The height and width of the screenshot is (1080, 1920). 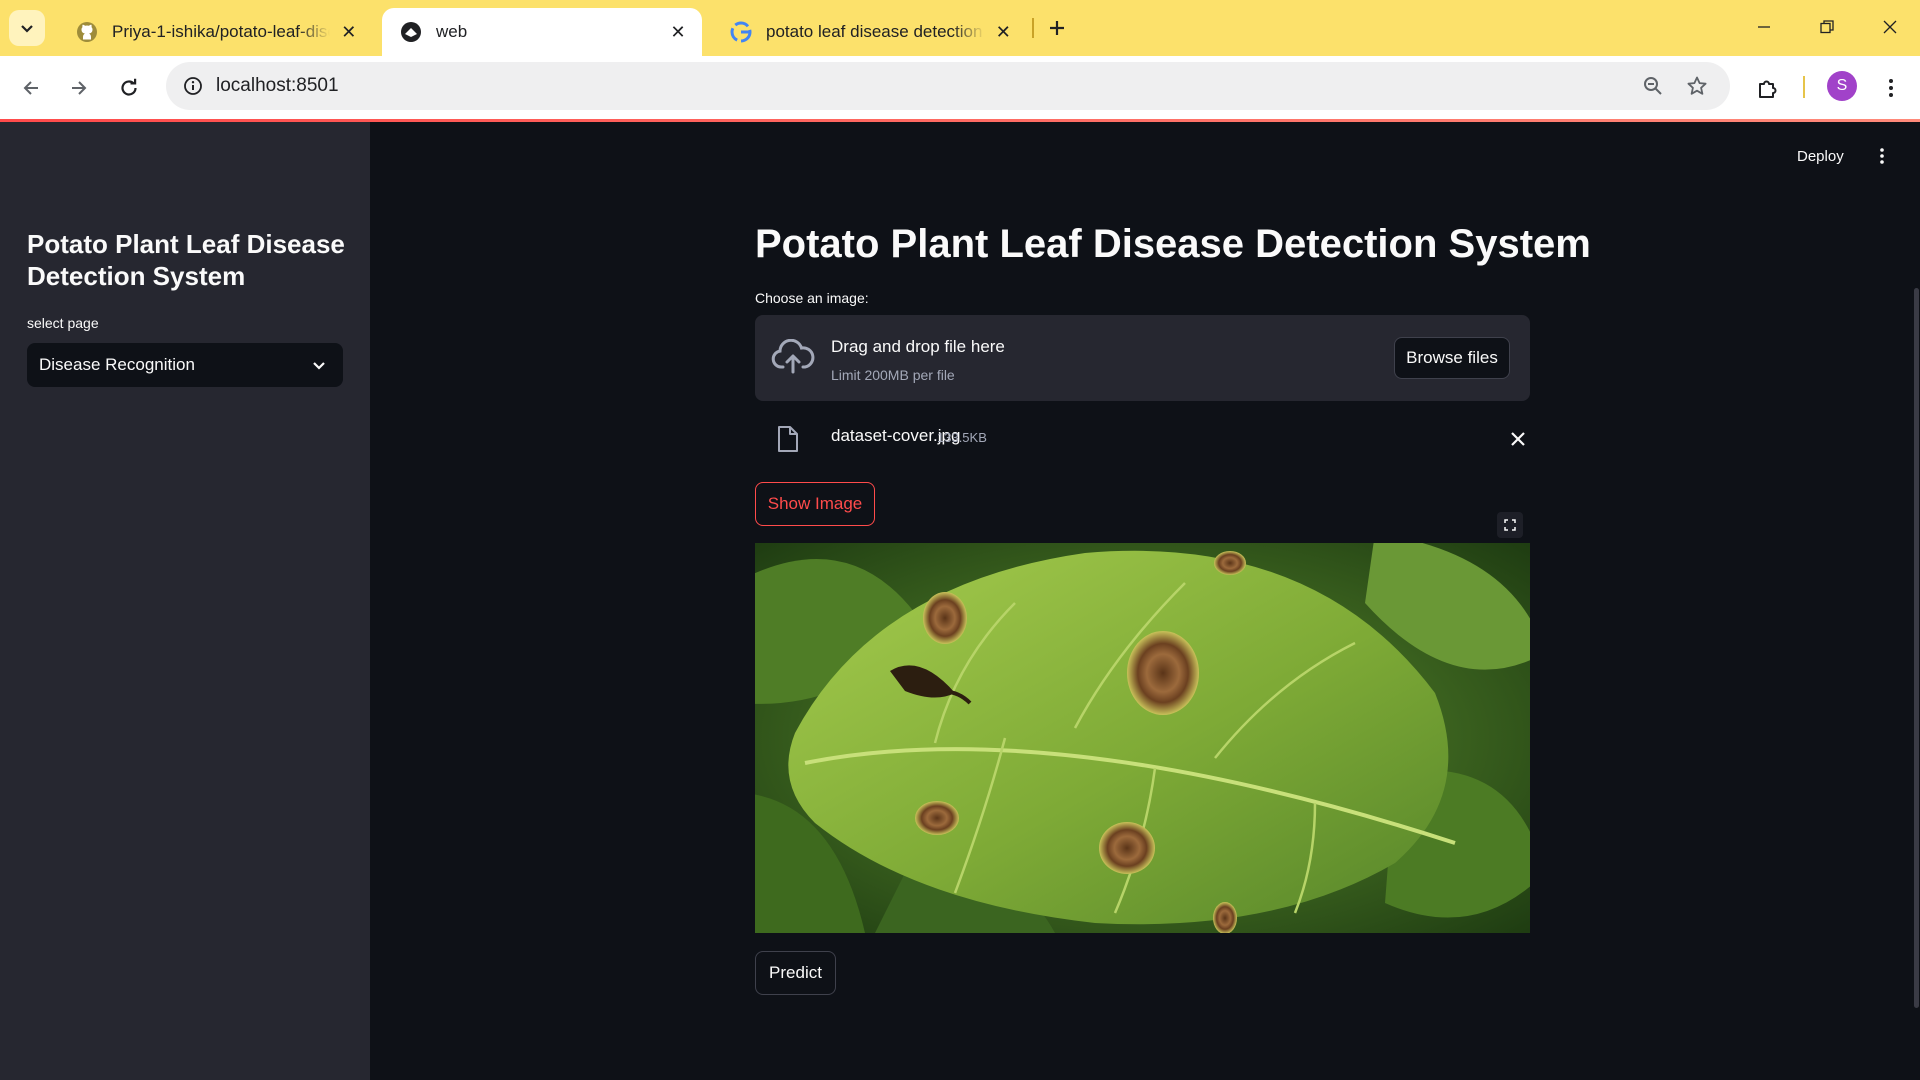 I want to click on plus-icon, so click(x=1057, y=28).